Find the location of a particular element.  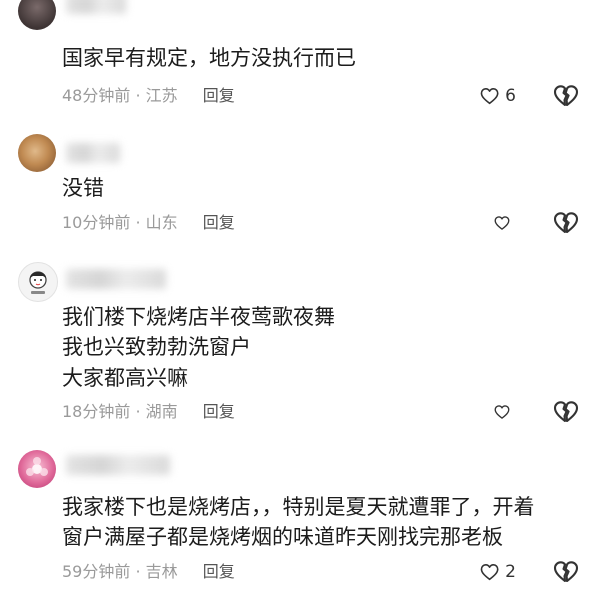

comment-text: 国家早有规定，地方没执行而已 is located at coordinates (209, 58).